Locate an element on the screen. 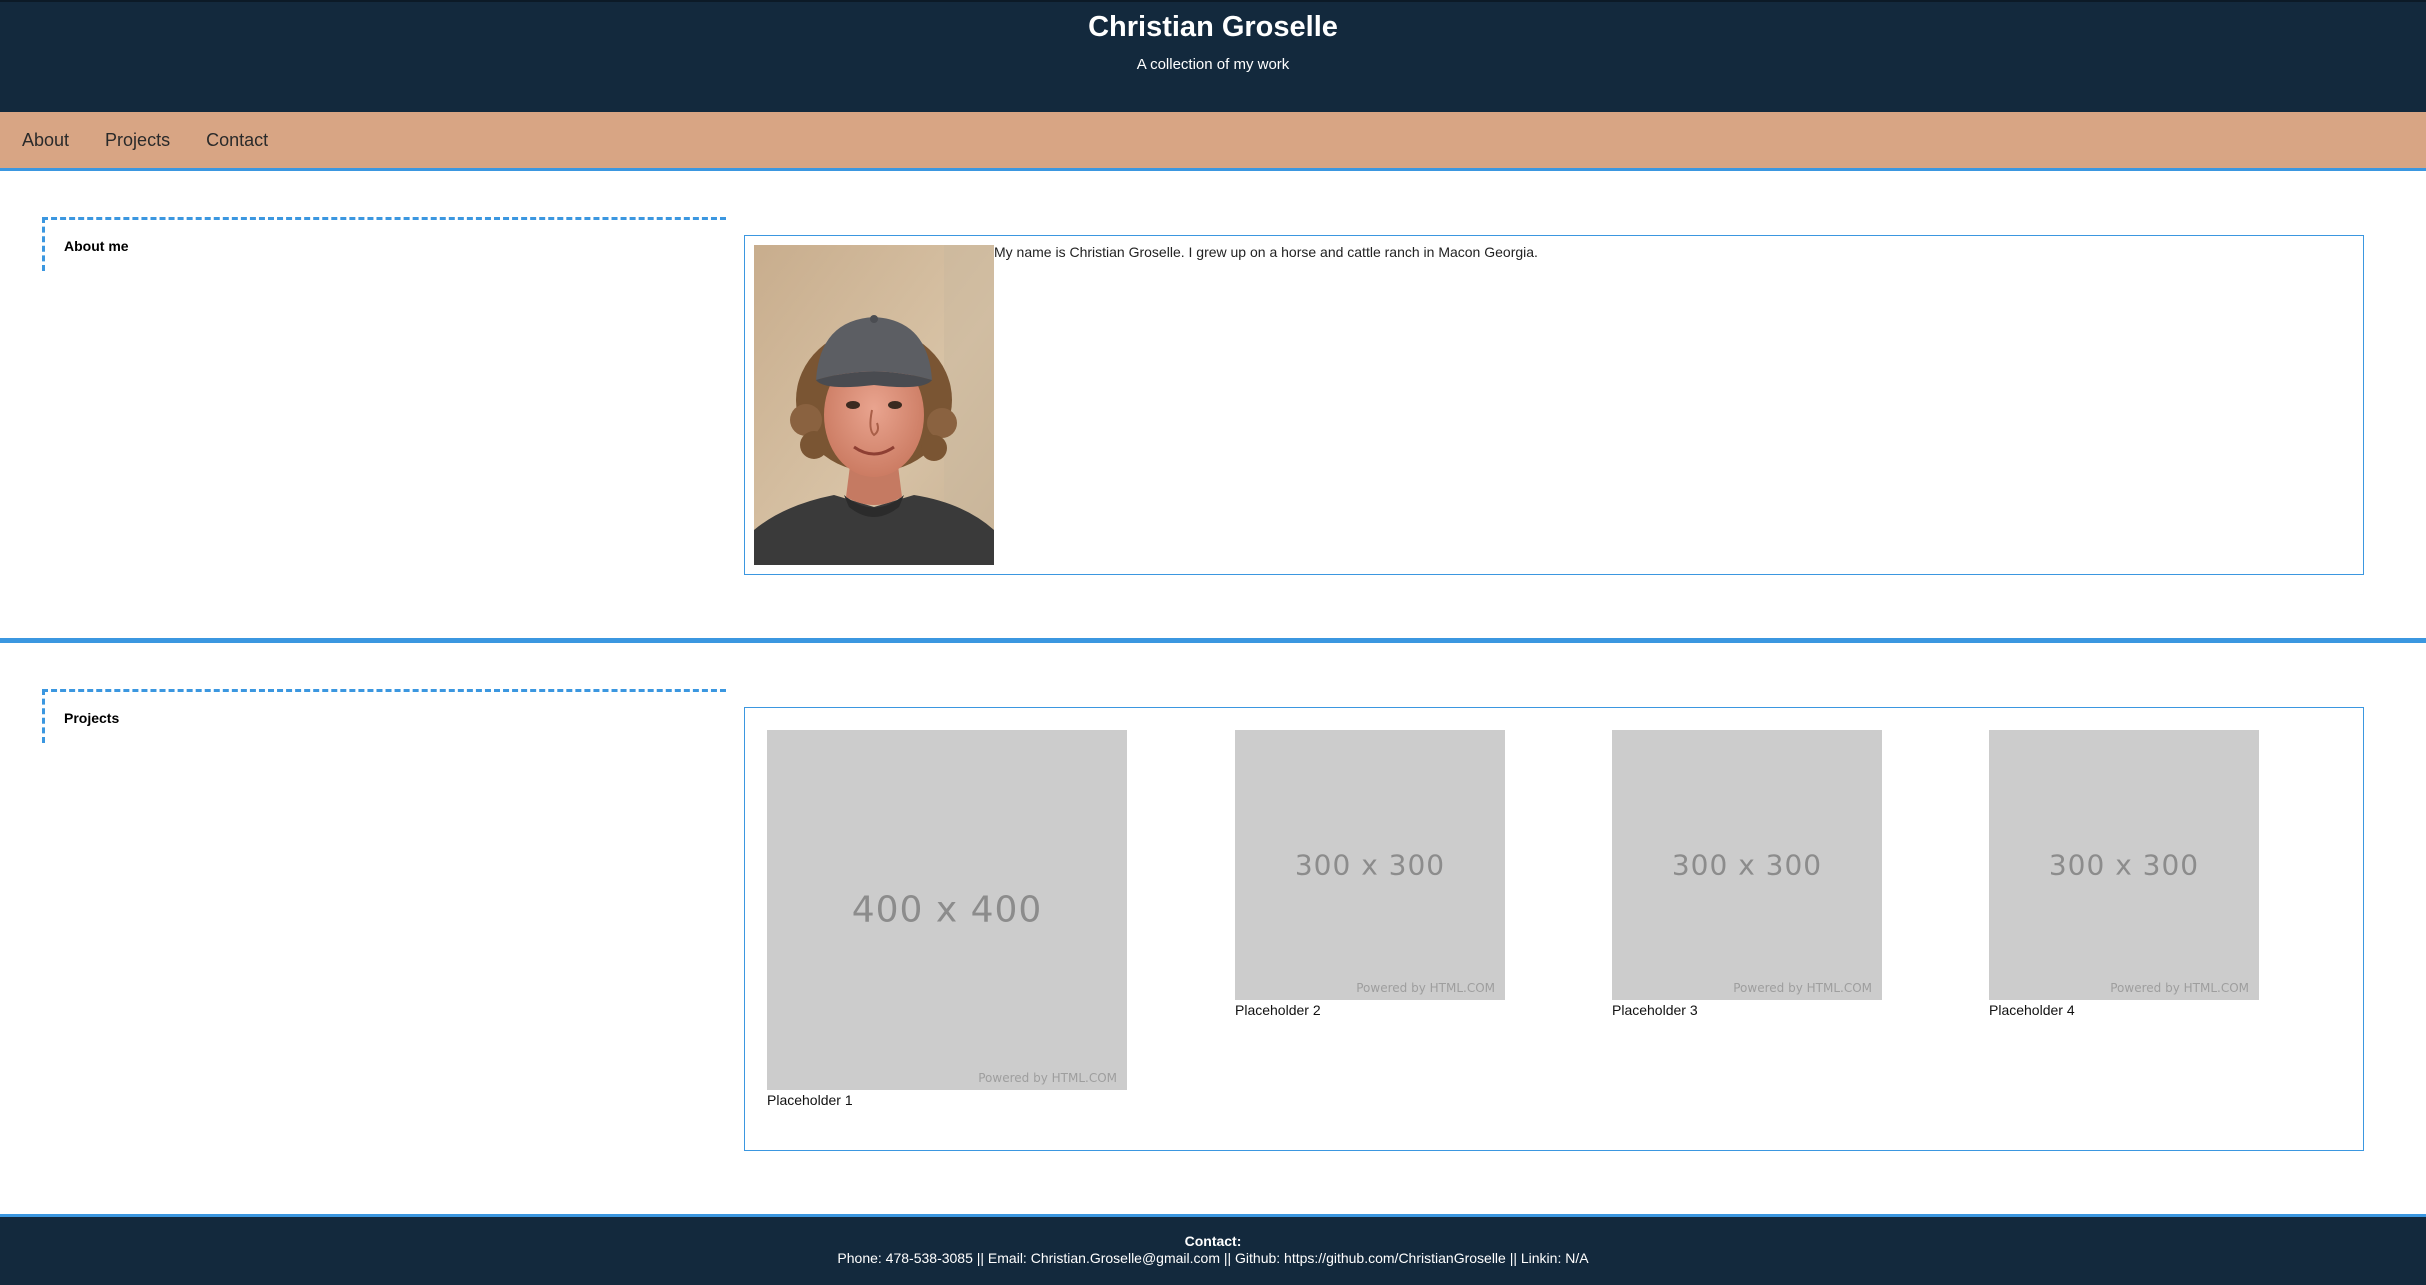 This screenshot has height=1285, width=2426. site-footer: Contact: Phone: 478-538-3085 || Email is located at coordinates (1213, 1249).